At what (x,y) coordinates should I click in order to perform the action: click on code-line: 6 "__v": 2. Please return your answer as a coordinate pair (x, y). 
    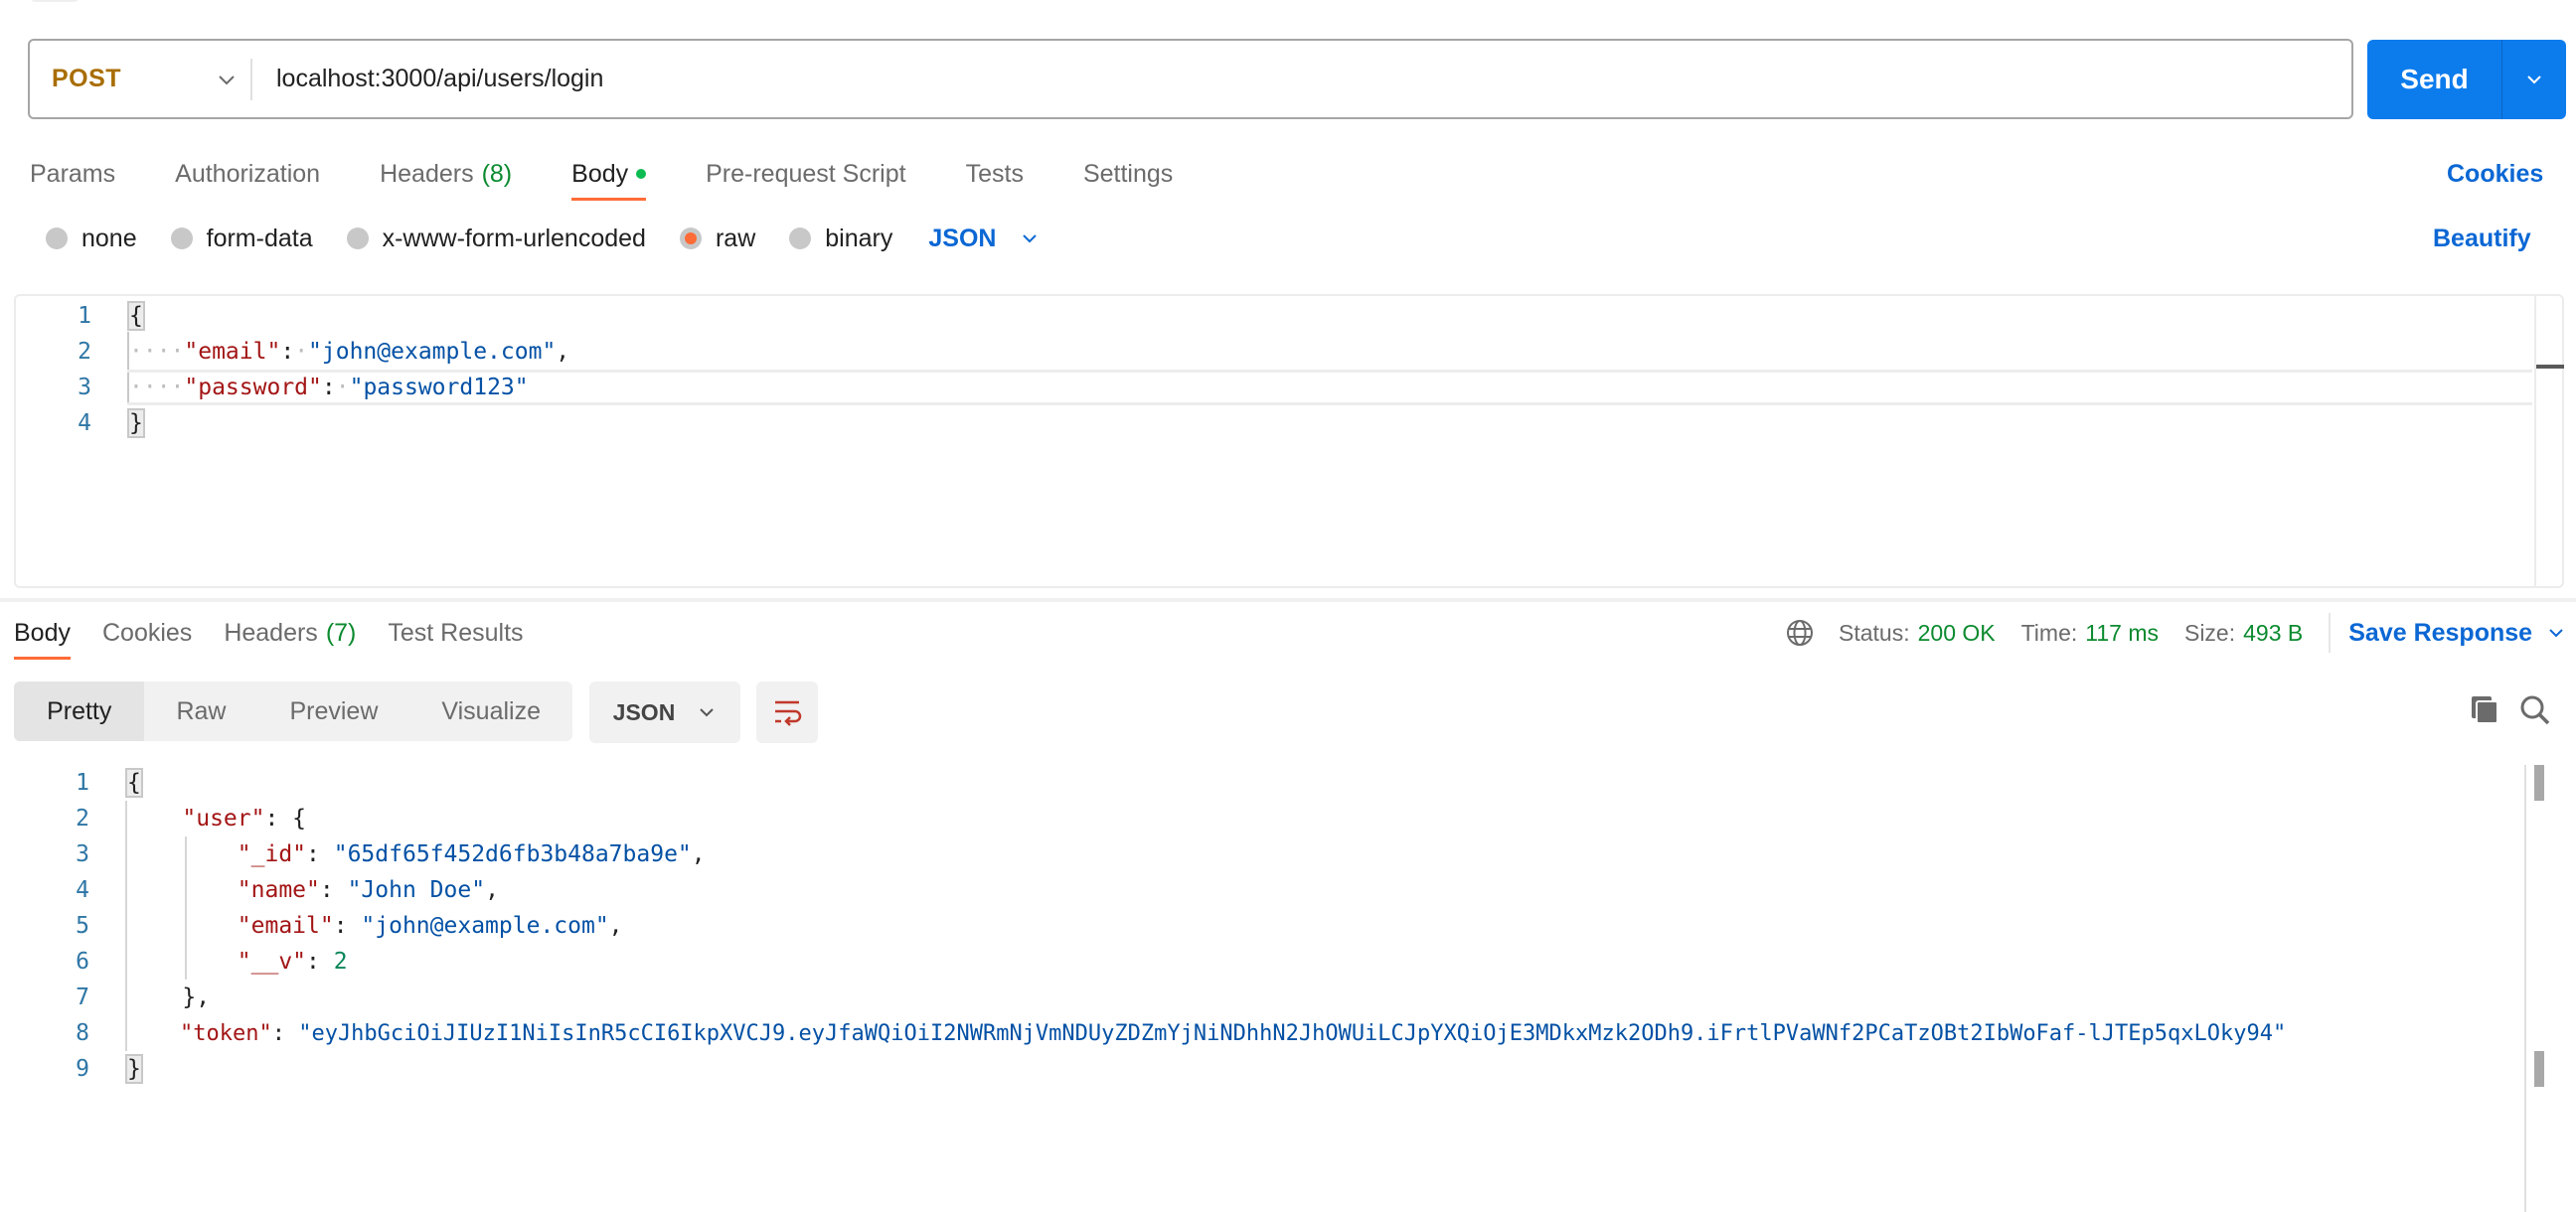
    Looking at the image, I should click on (1289, 962).